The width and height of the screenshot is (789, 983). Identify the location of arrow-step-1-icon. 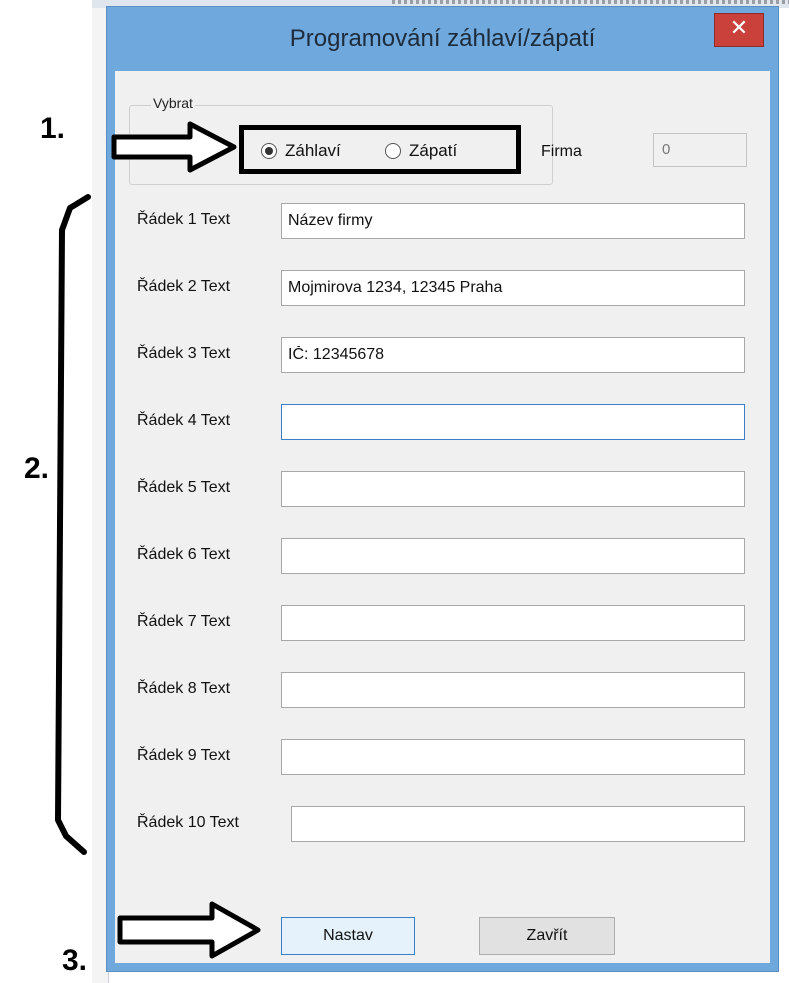
(174, 147).